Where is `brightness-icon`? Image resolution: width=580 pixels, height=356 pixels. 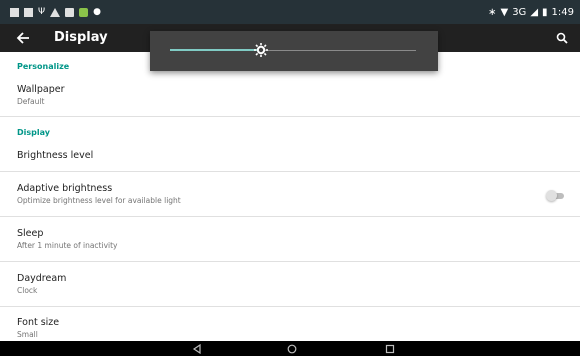
brightness-icon is located at coordinates (261, 50).